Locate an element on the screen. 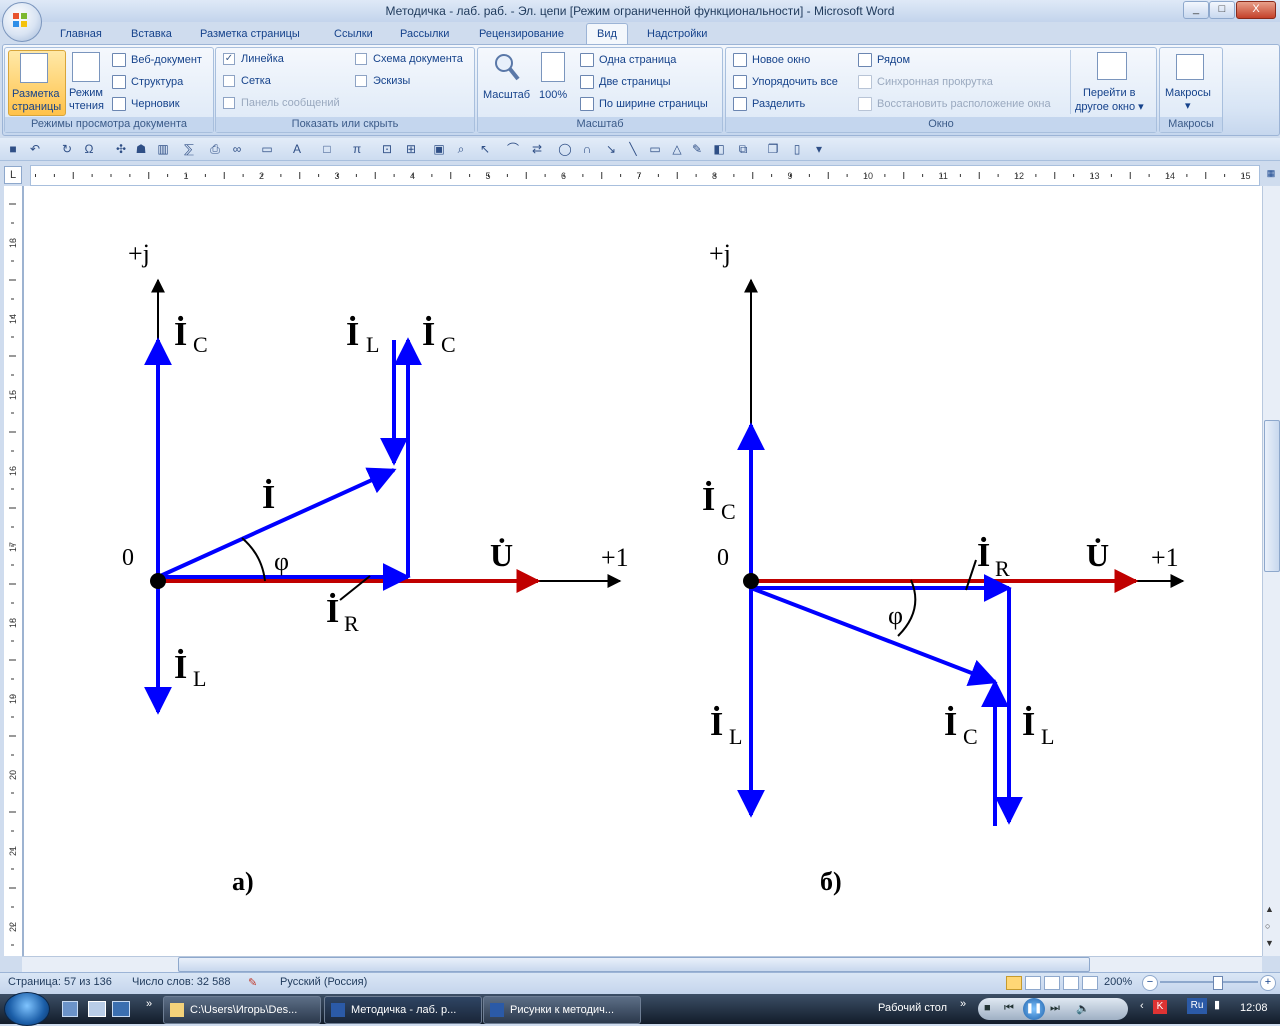  quicklaunch-ie-icon is located at coordinates (70, 1009).